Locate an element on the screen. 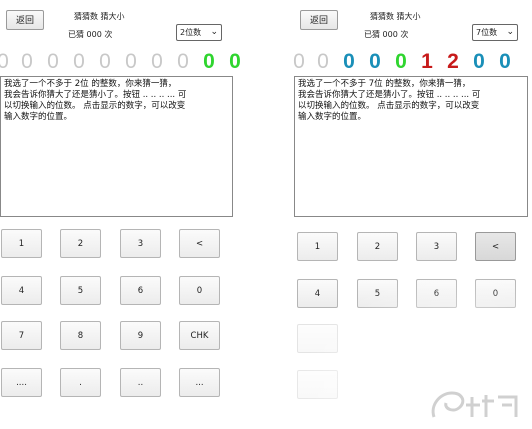 The height and width of the screenshot is (429, 532). digit-6: 0 is located at coordinates (157, 62).